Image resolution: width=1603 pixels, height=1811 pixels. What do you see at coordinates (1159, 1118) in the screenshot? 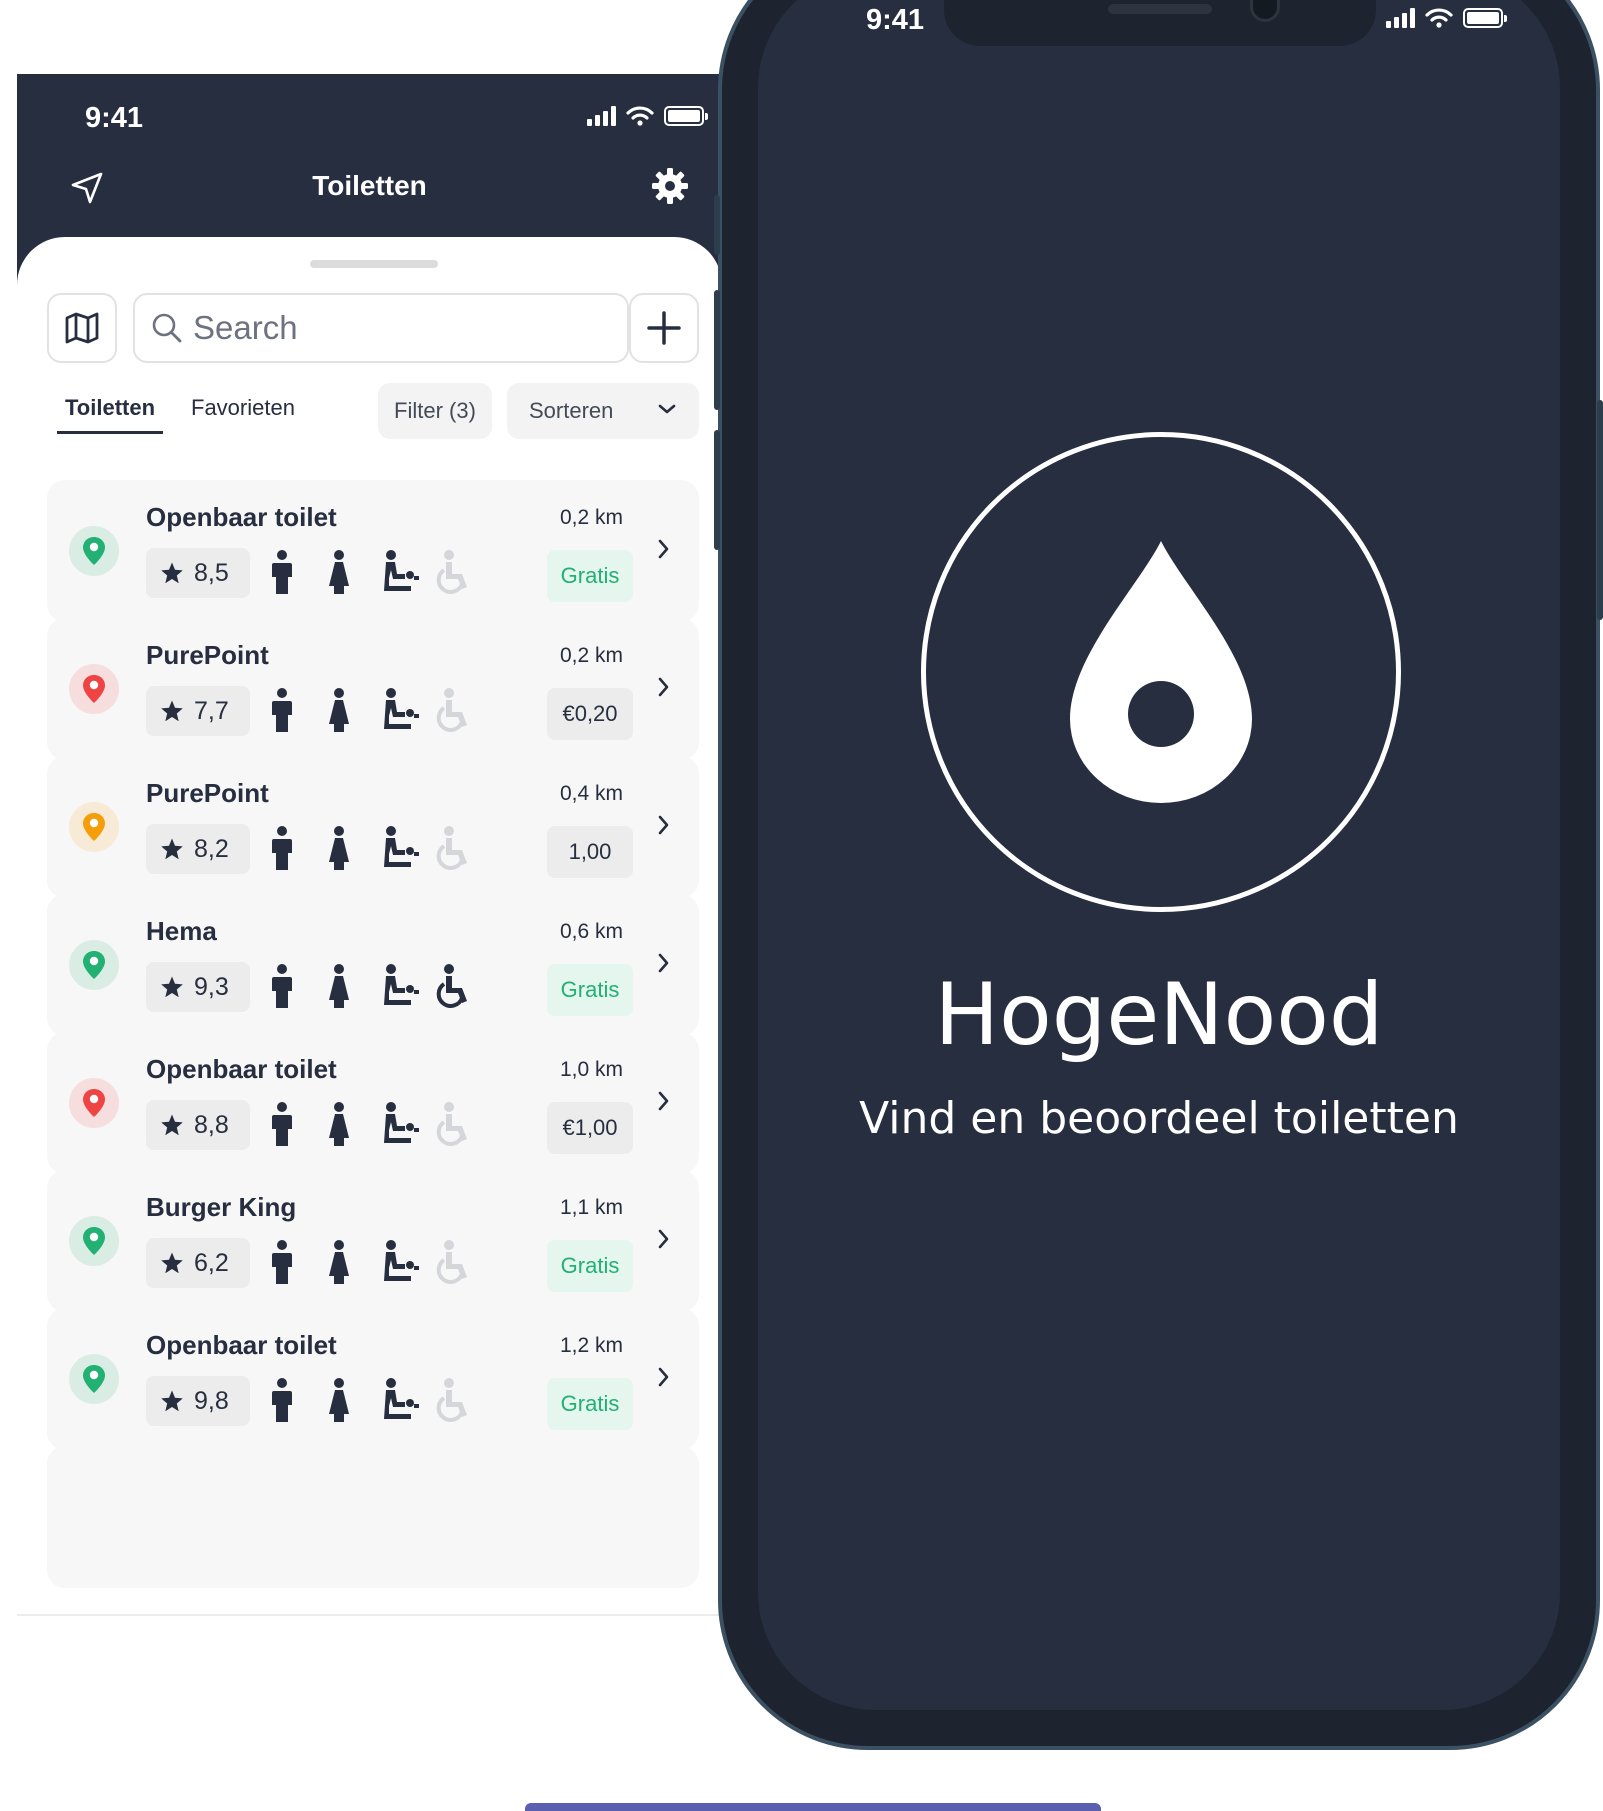
I see `app-tagline: Vind en beoordeel toiletten` at bounding box center [1159, 1118].